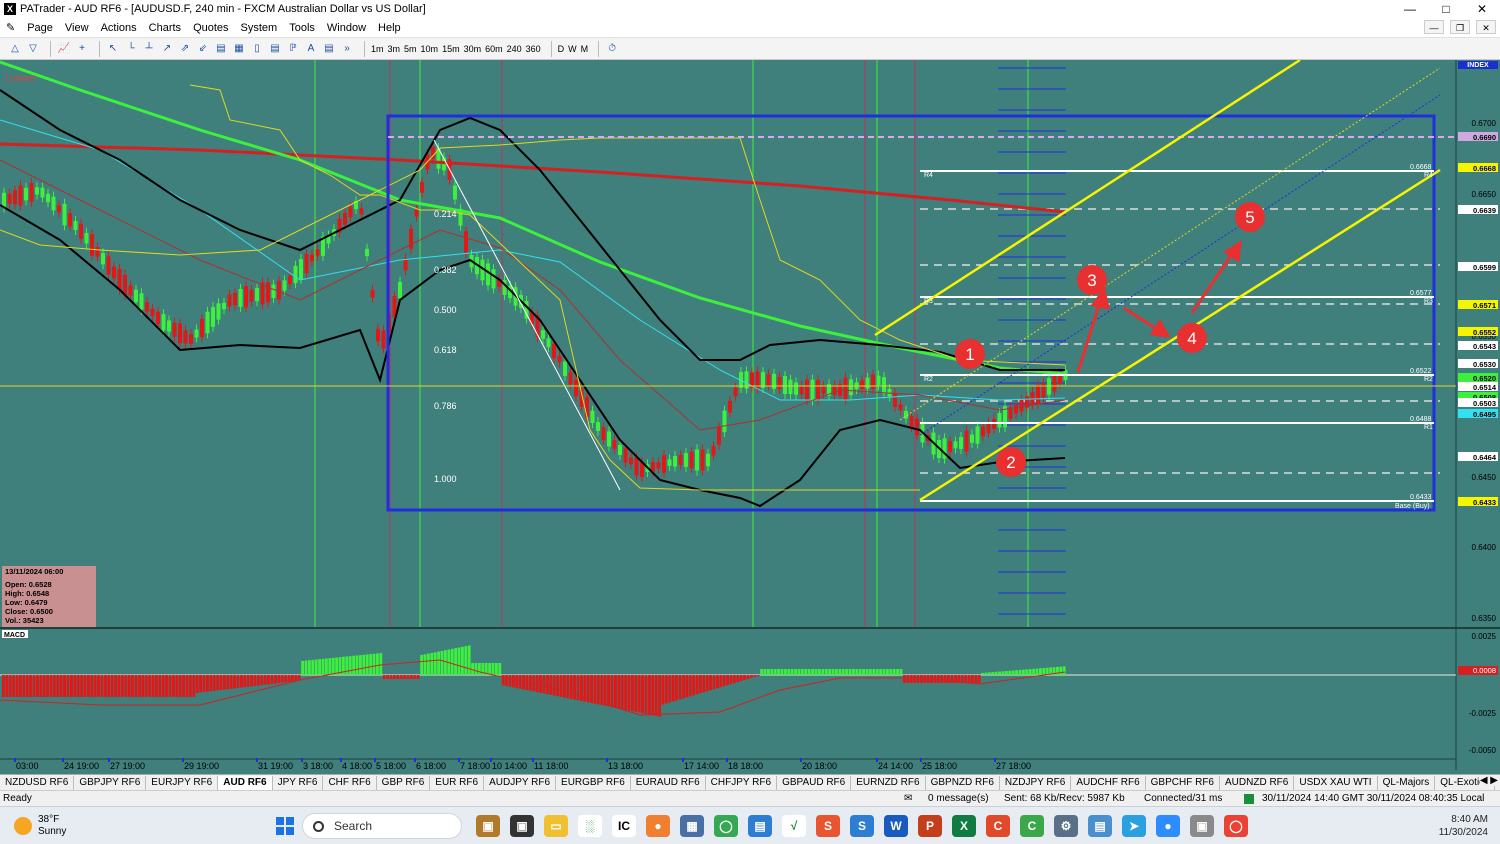 The image size is (1500, 844). Describe the element at coordinates (1168, 826) in the screenshot. I see `zoom-icon: ●` at that location.